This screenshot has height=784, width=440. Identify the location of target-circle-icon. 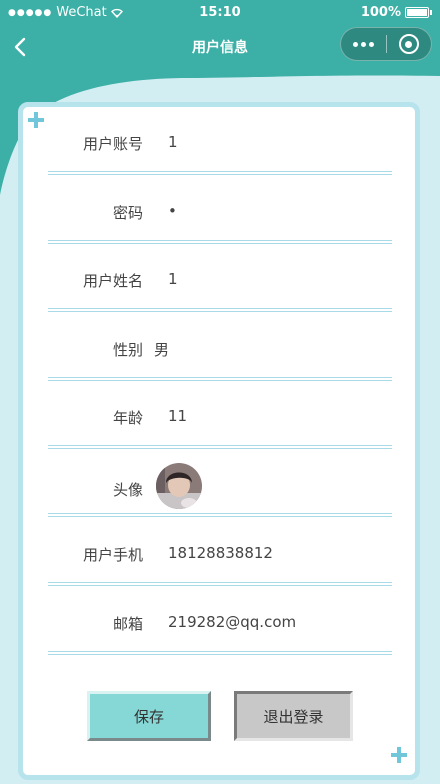
(408, 44).